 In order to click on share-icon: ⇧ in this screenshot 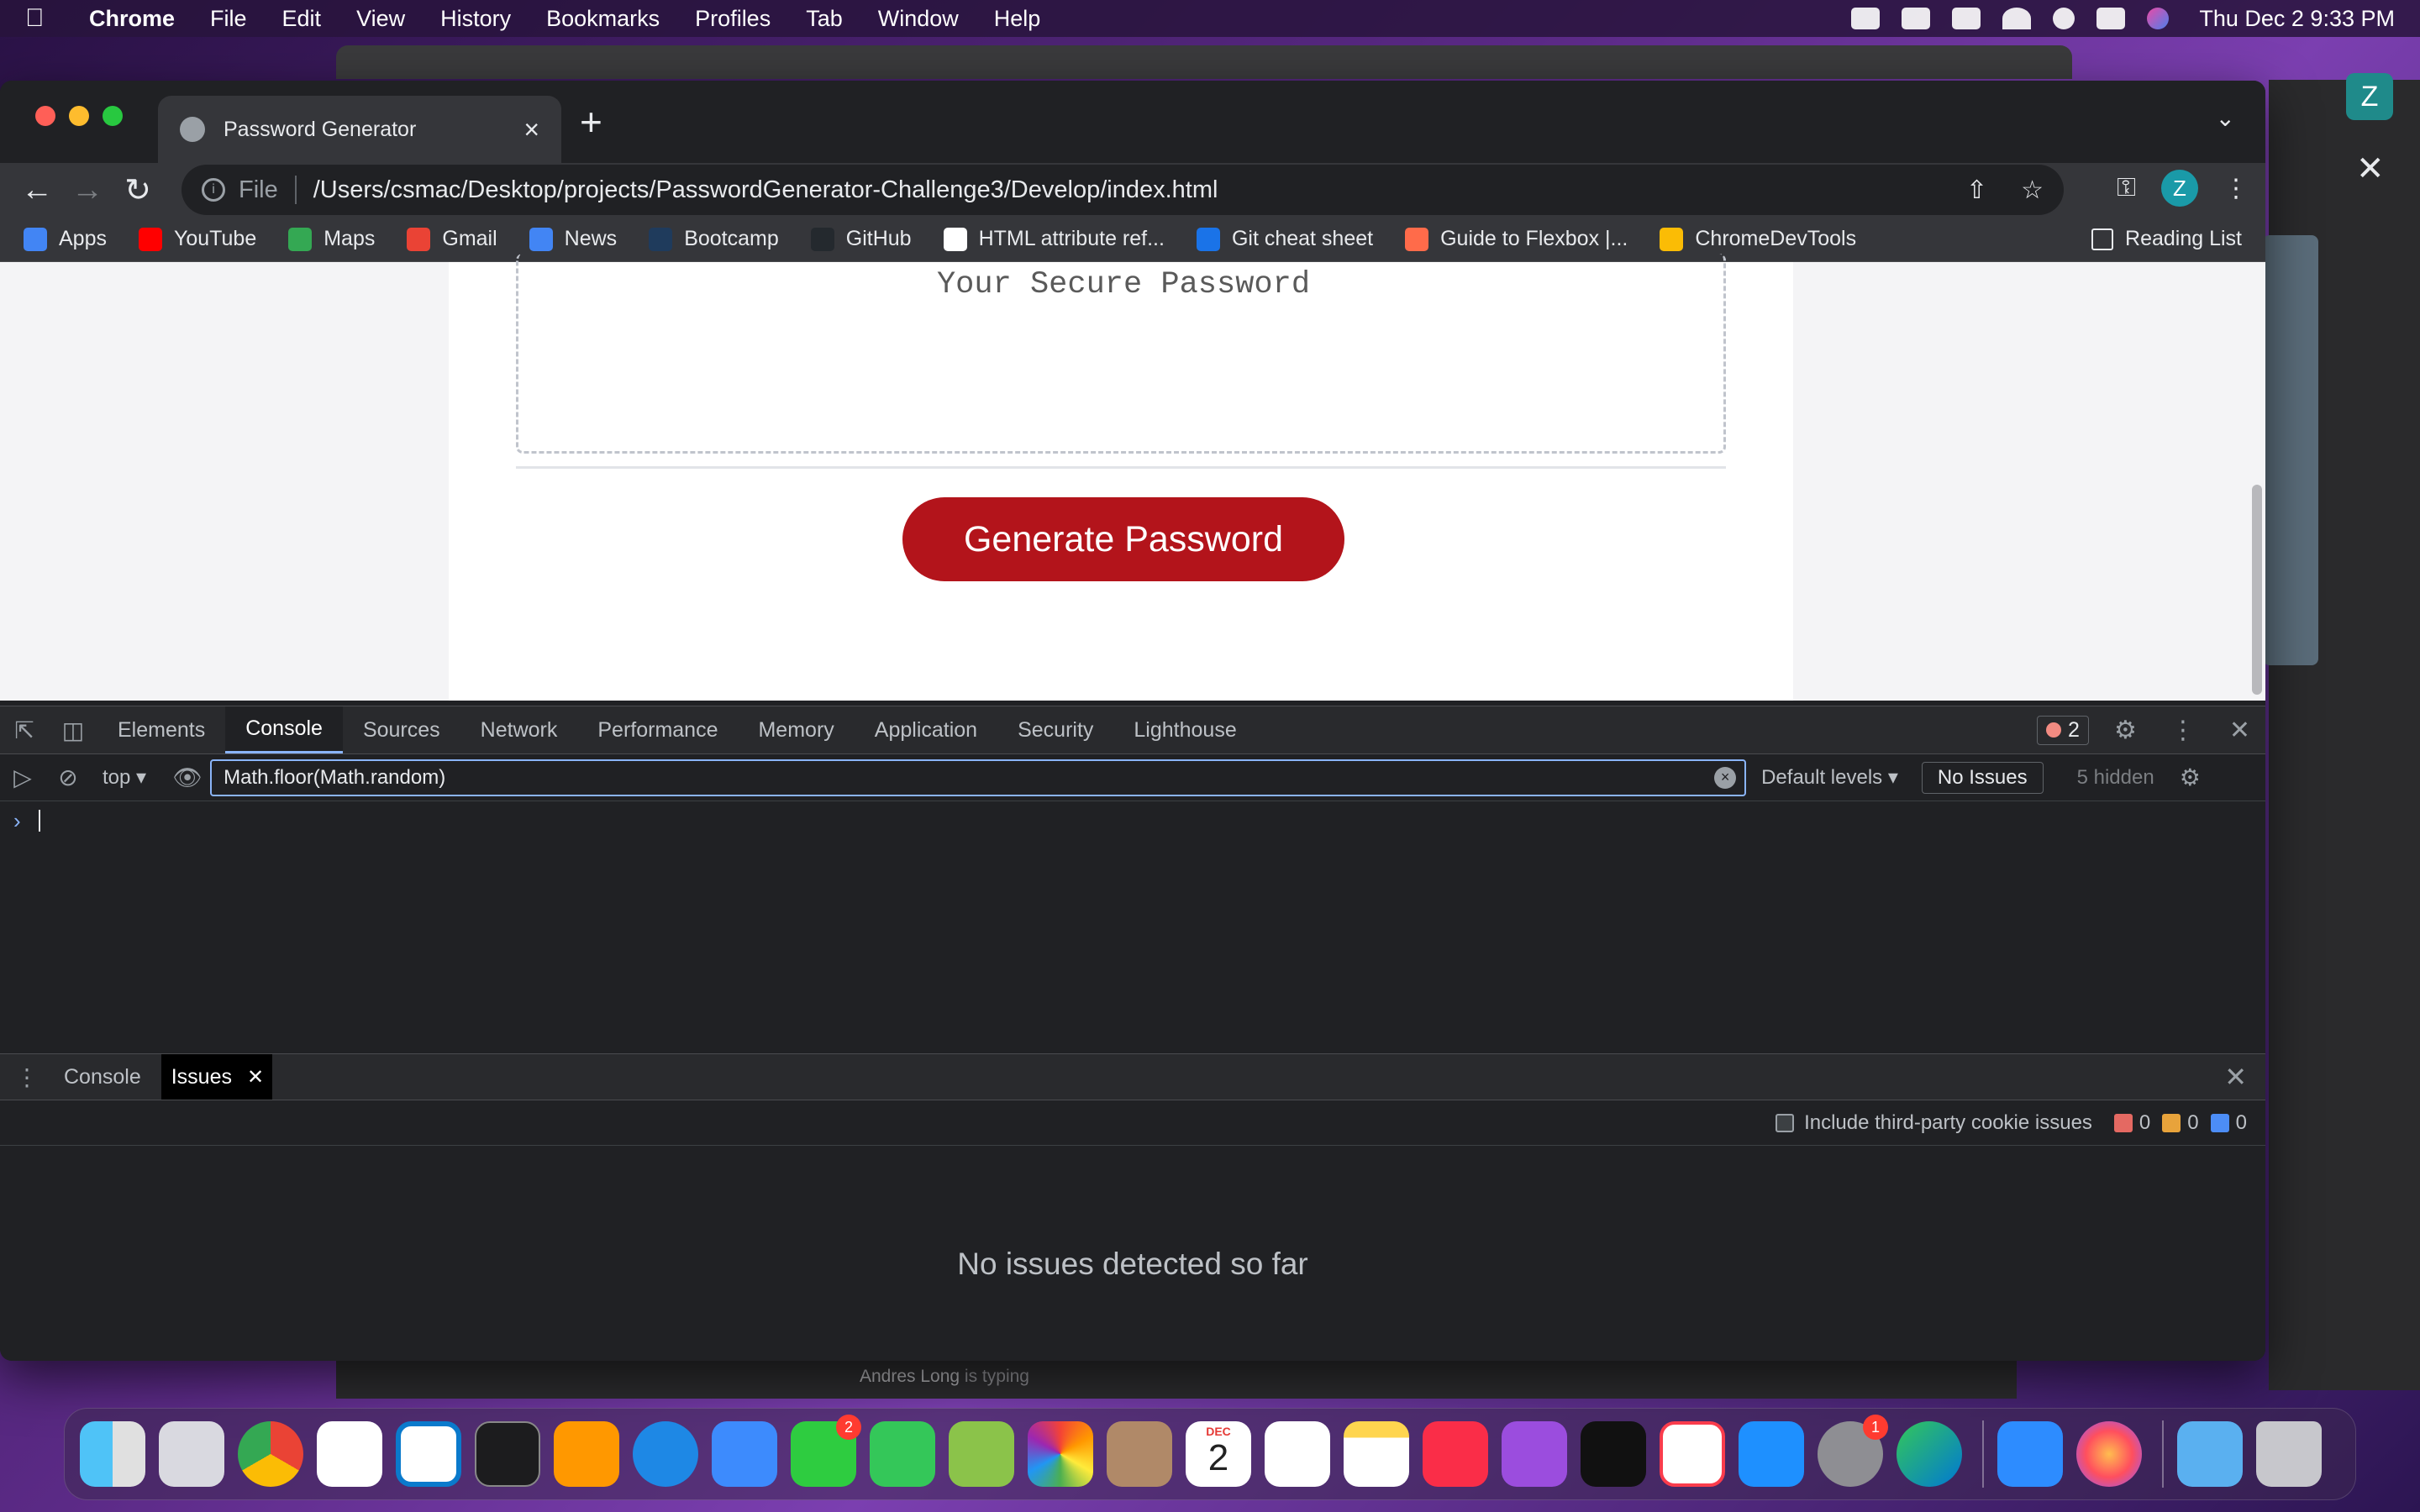, I will do `click(1977, 190)`.